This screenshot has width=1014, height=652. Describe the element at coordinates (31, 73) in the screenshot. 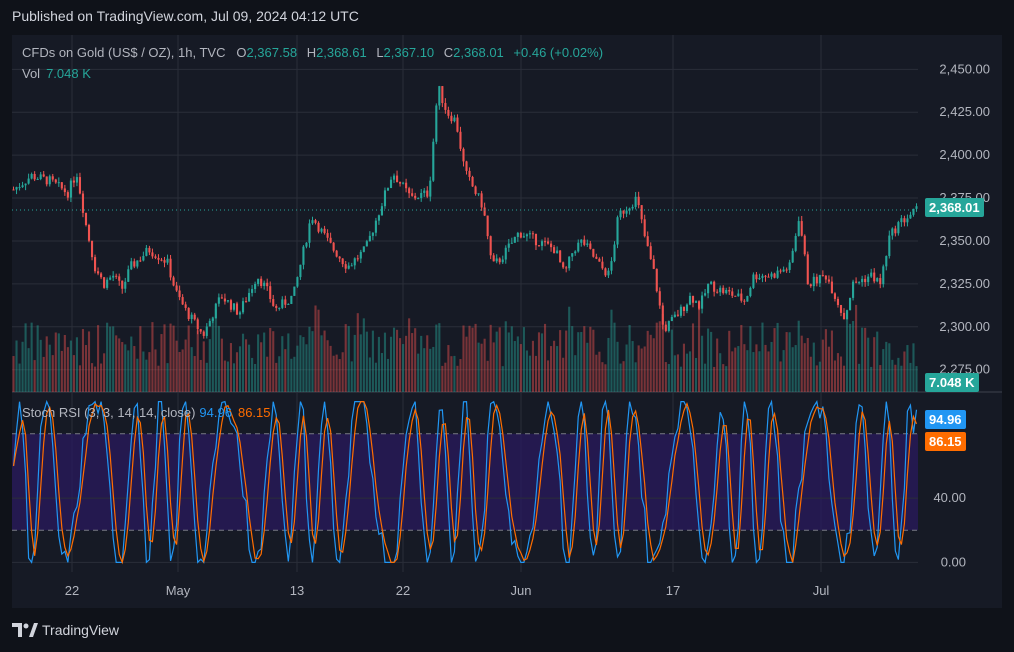

I see `volume-label: Vol` at that location.